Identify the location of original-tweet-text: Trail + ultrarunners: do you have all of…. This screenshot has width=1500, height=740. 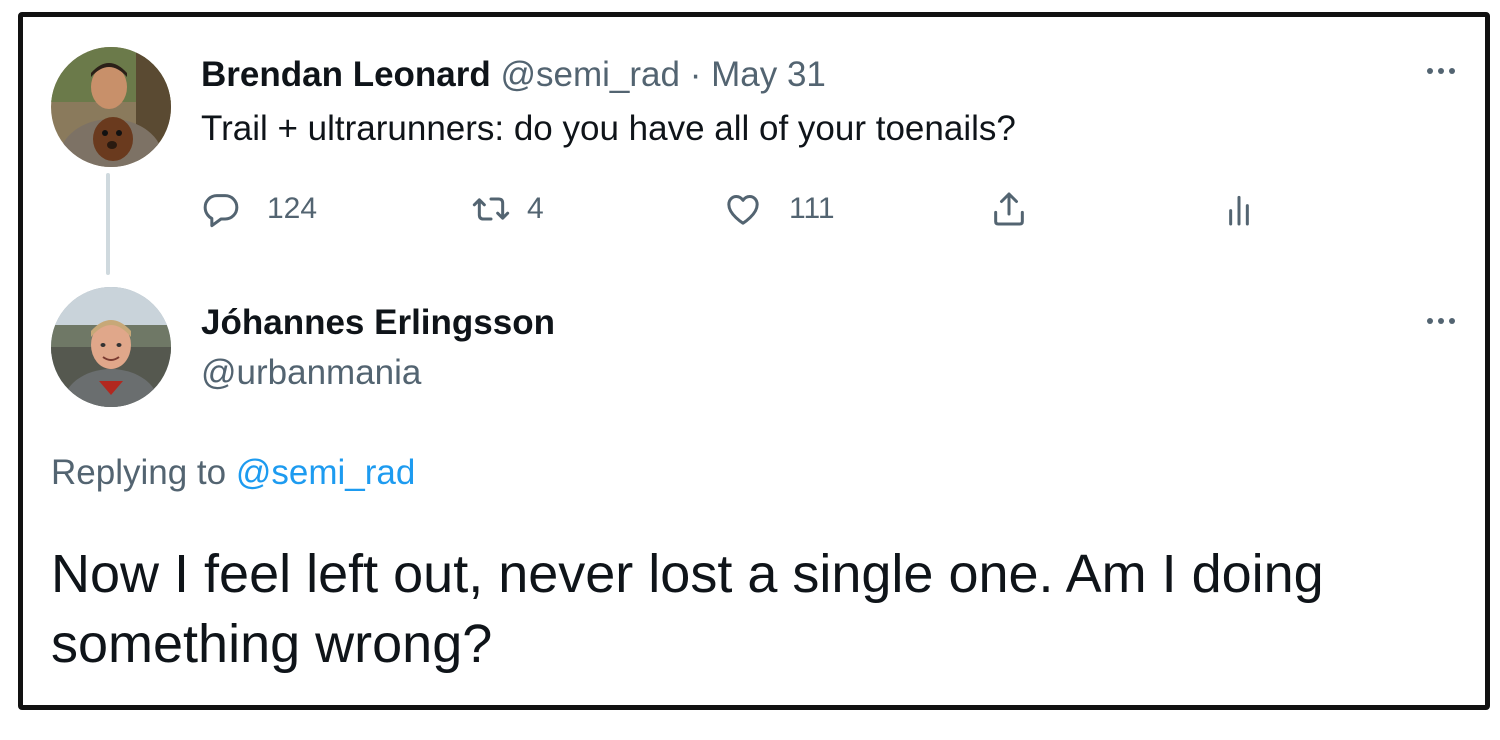
(608, 128).